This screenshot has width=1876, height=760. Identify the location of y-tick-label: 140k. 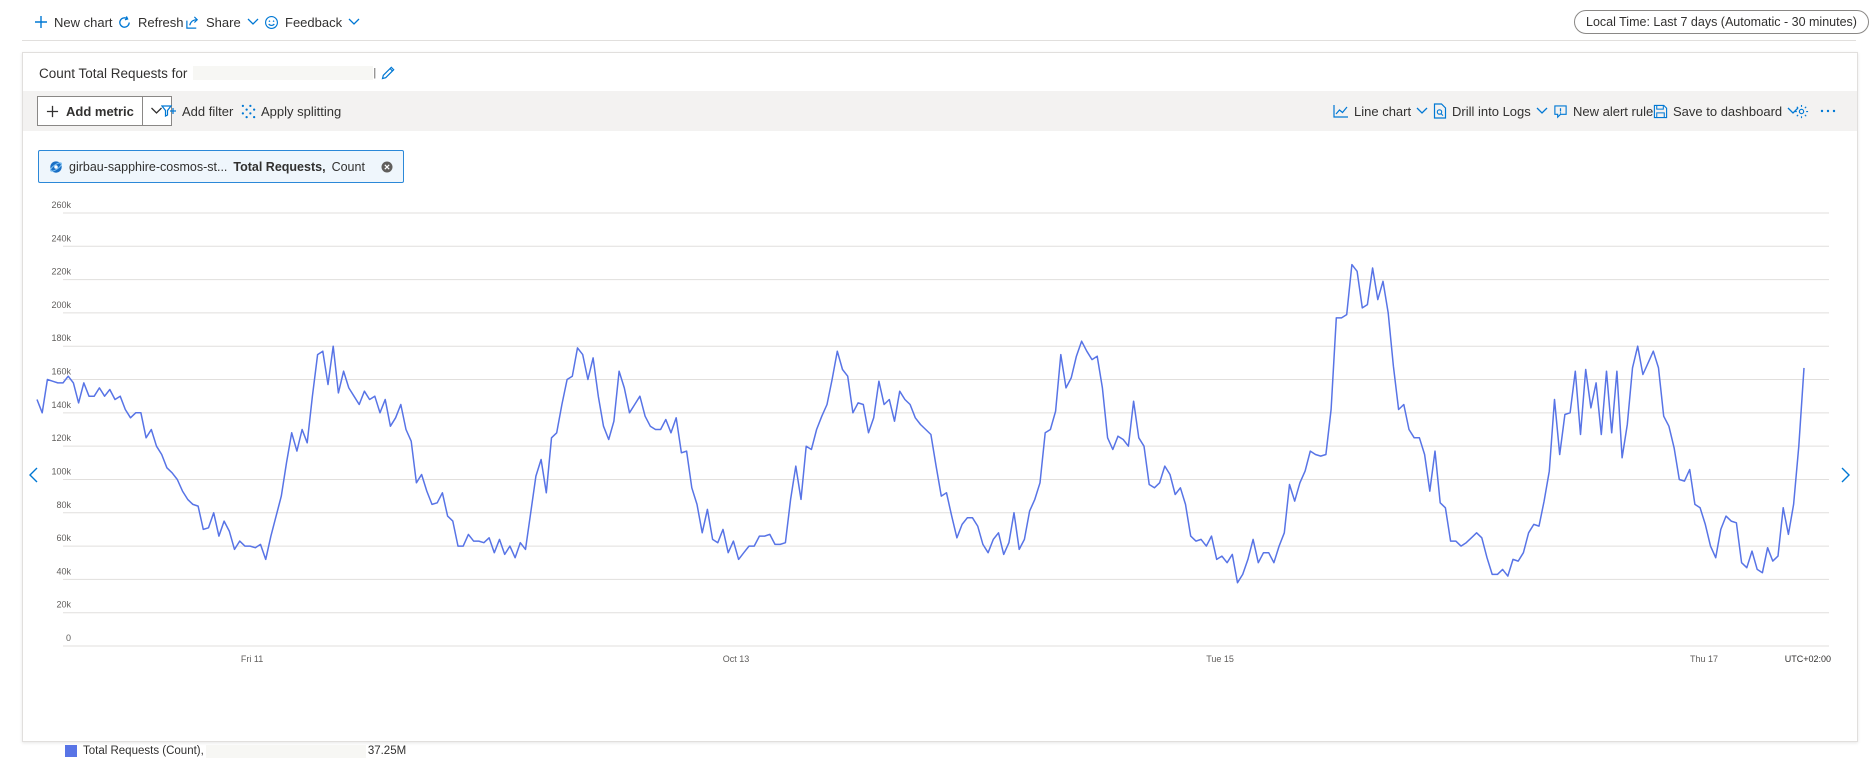
(61, 405).